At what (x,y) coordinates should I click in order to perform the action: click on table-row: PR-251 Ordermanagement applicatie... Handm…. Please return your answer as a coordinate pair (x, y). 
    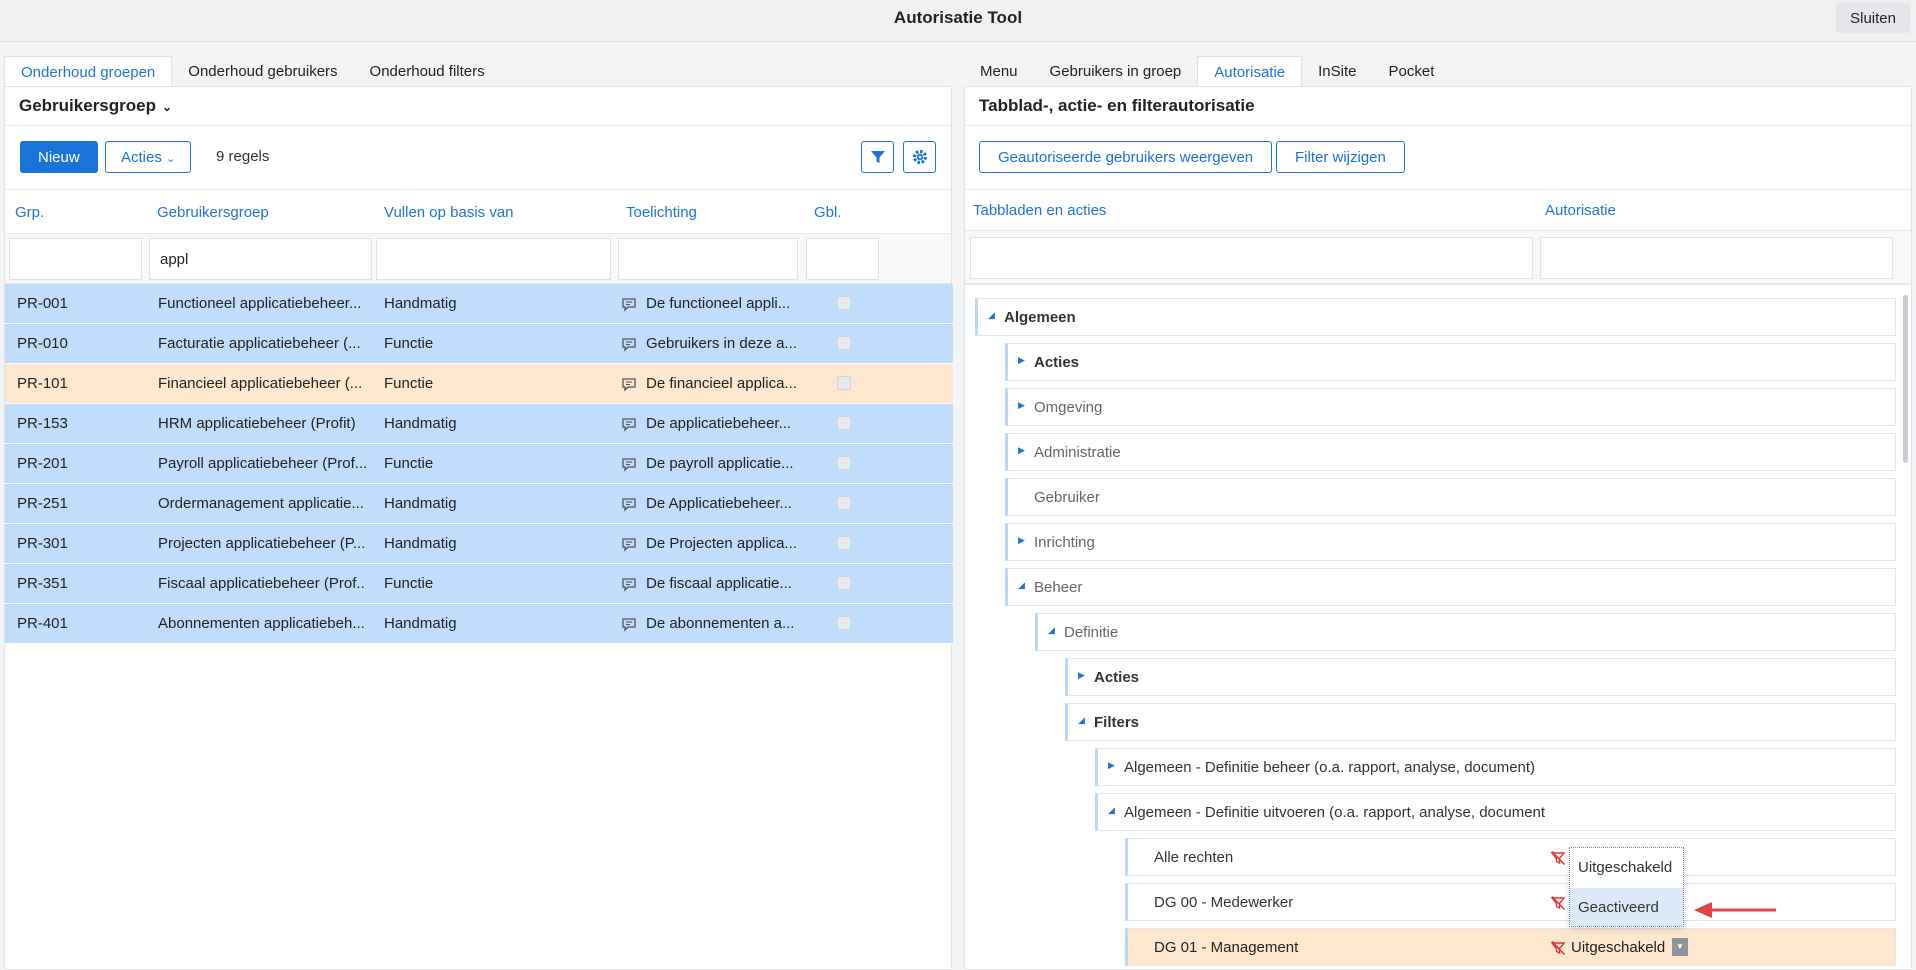
    Looking at the image, I should click on (479, 504).